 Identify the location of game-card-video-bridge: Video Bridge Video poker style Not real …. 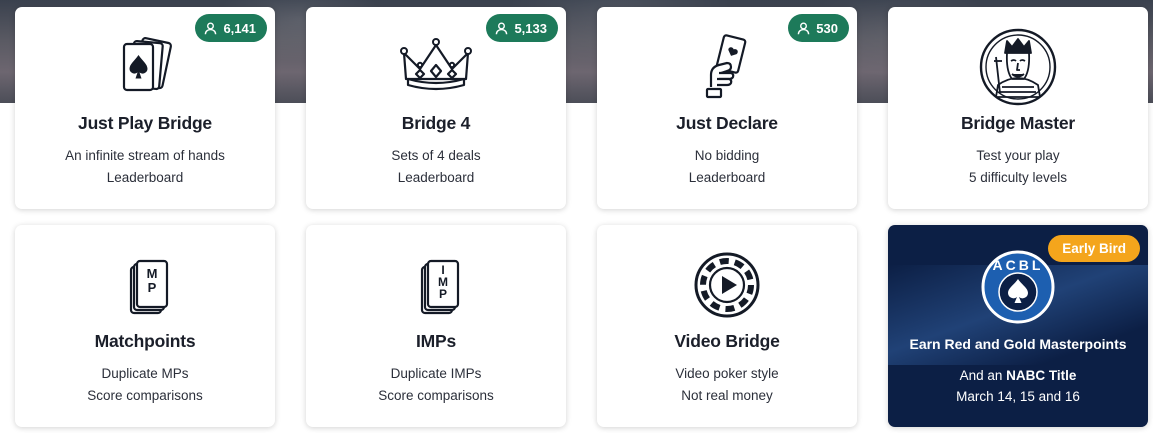
(727, 326).